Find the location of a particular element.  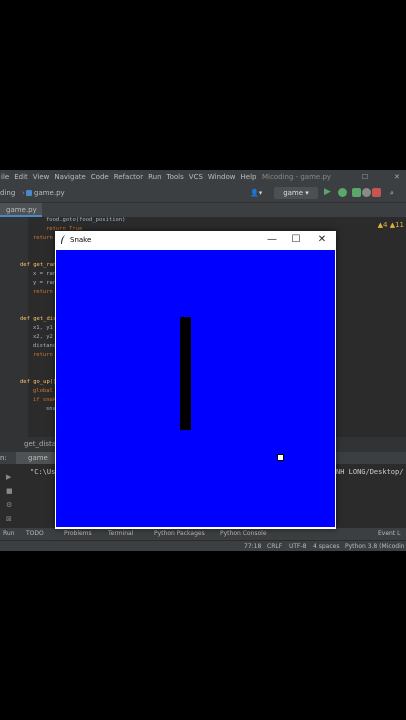

tool-run: Run is located at coordinates (9, 534).